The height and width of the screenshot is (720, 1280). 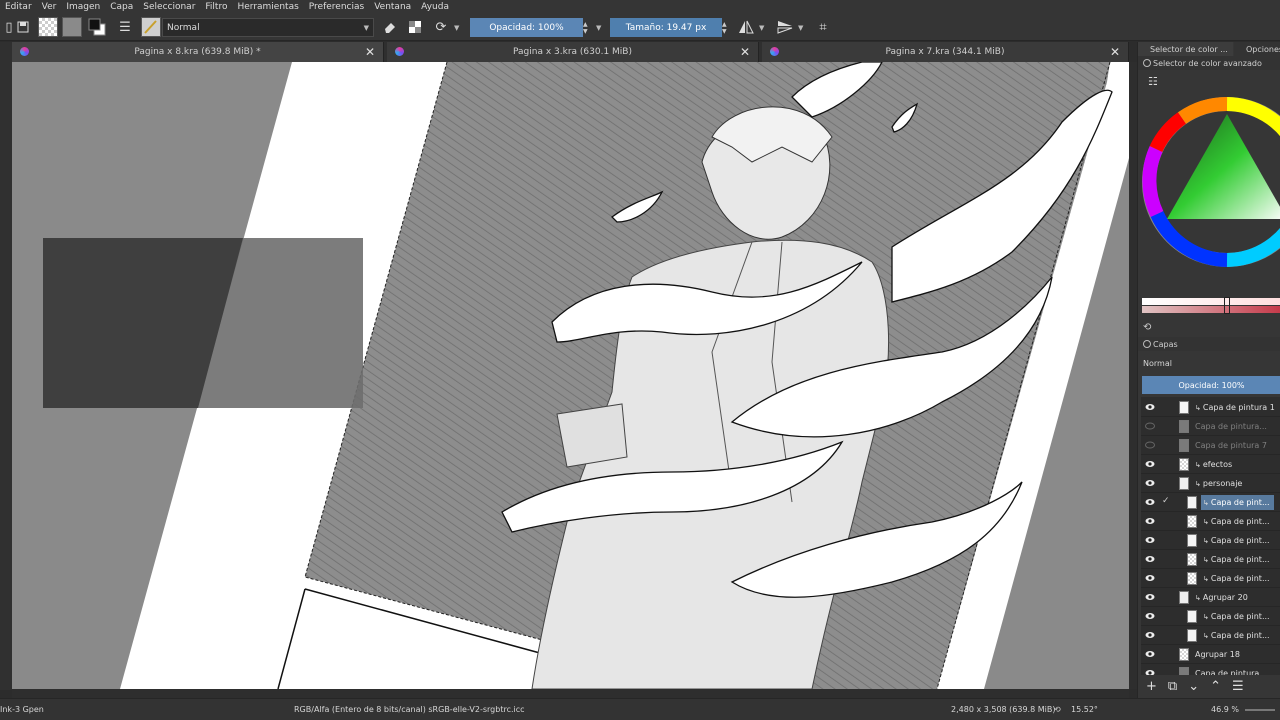 What do you see at coordinates (23, 27) in the screenshot?
I see `save-icon` at bounding box center [23, 27].